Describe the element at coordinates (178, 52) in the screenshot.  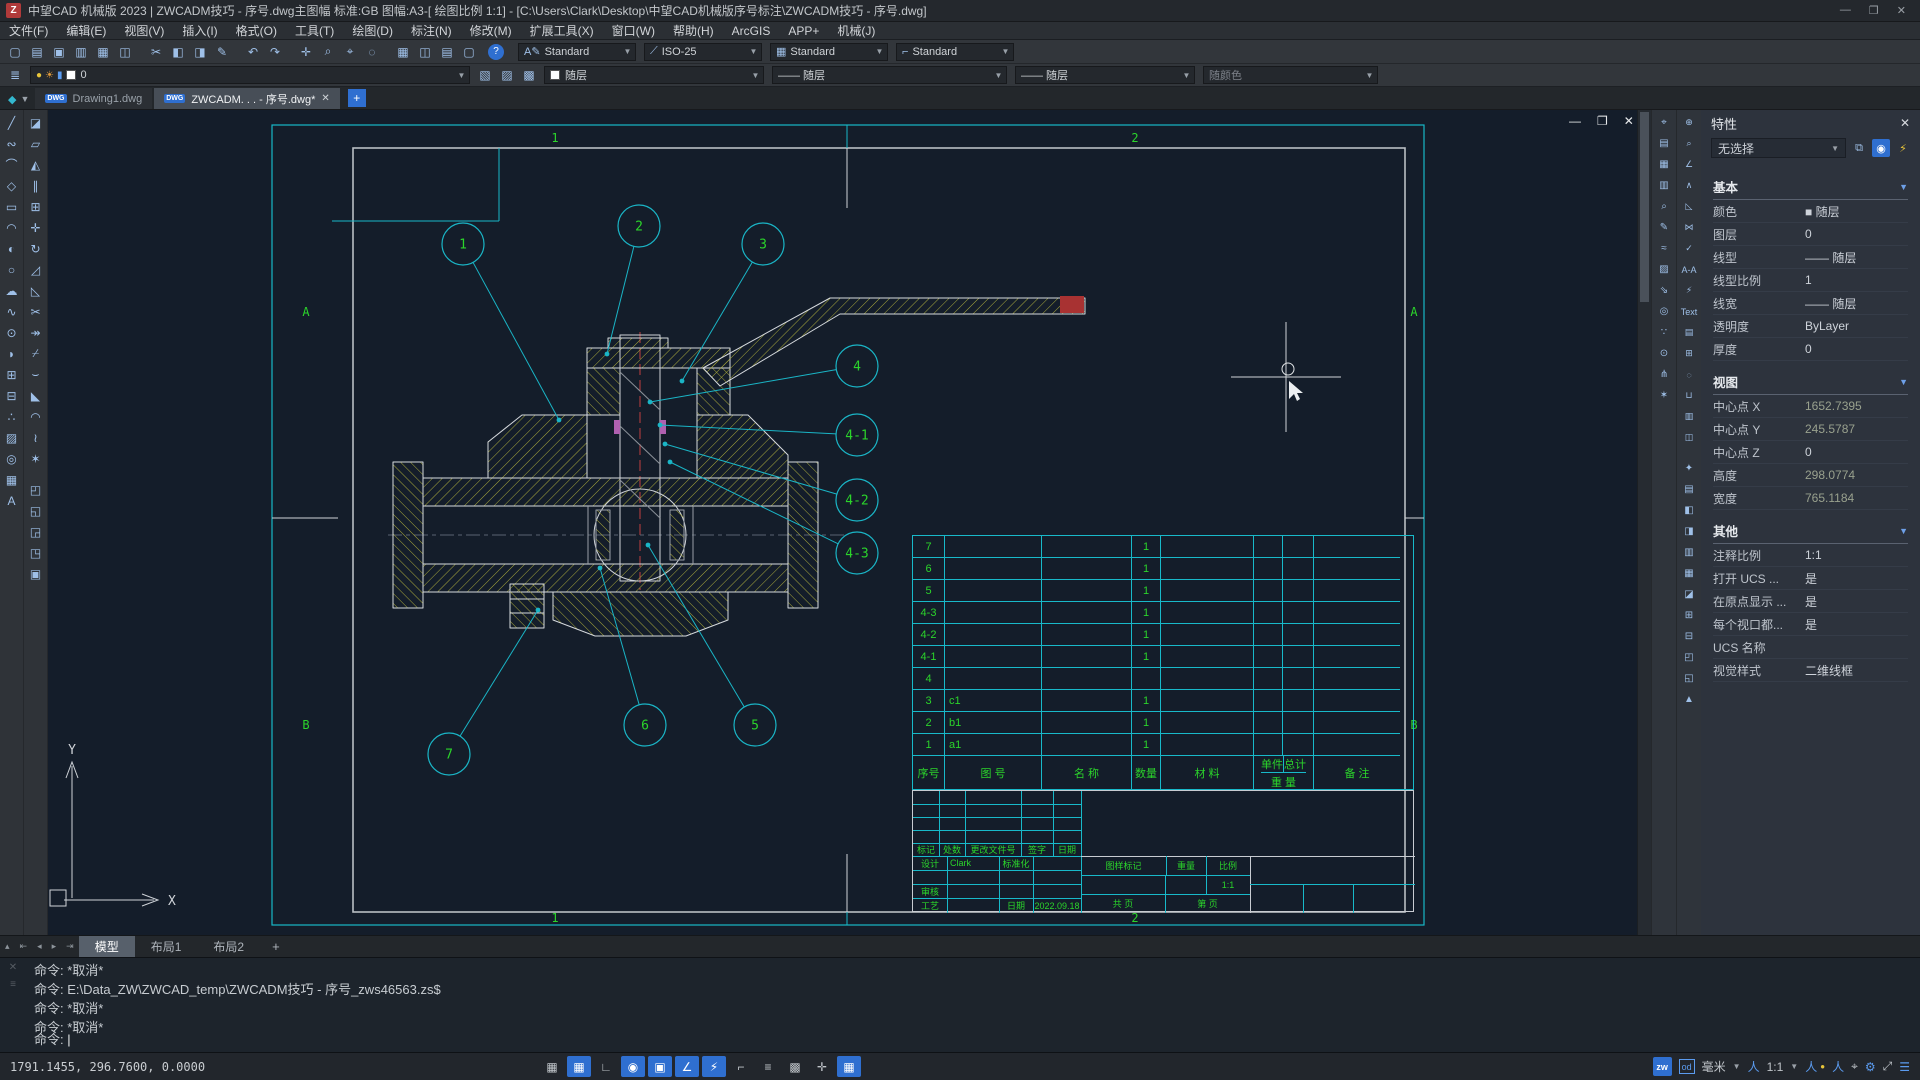
I see `copy-icon: ◧` at that location.